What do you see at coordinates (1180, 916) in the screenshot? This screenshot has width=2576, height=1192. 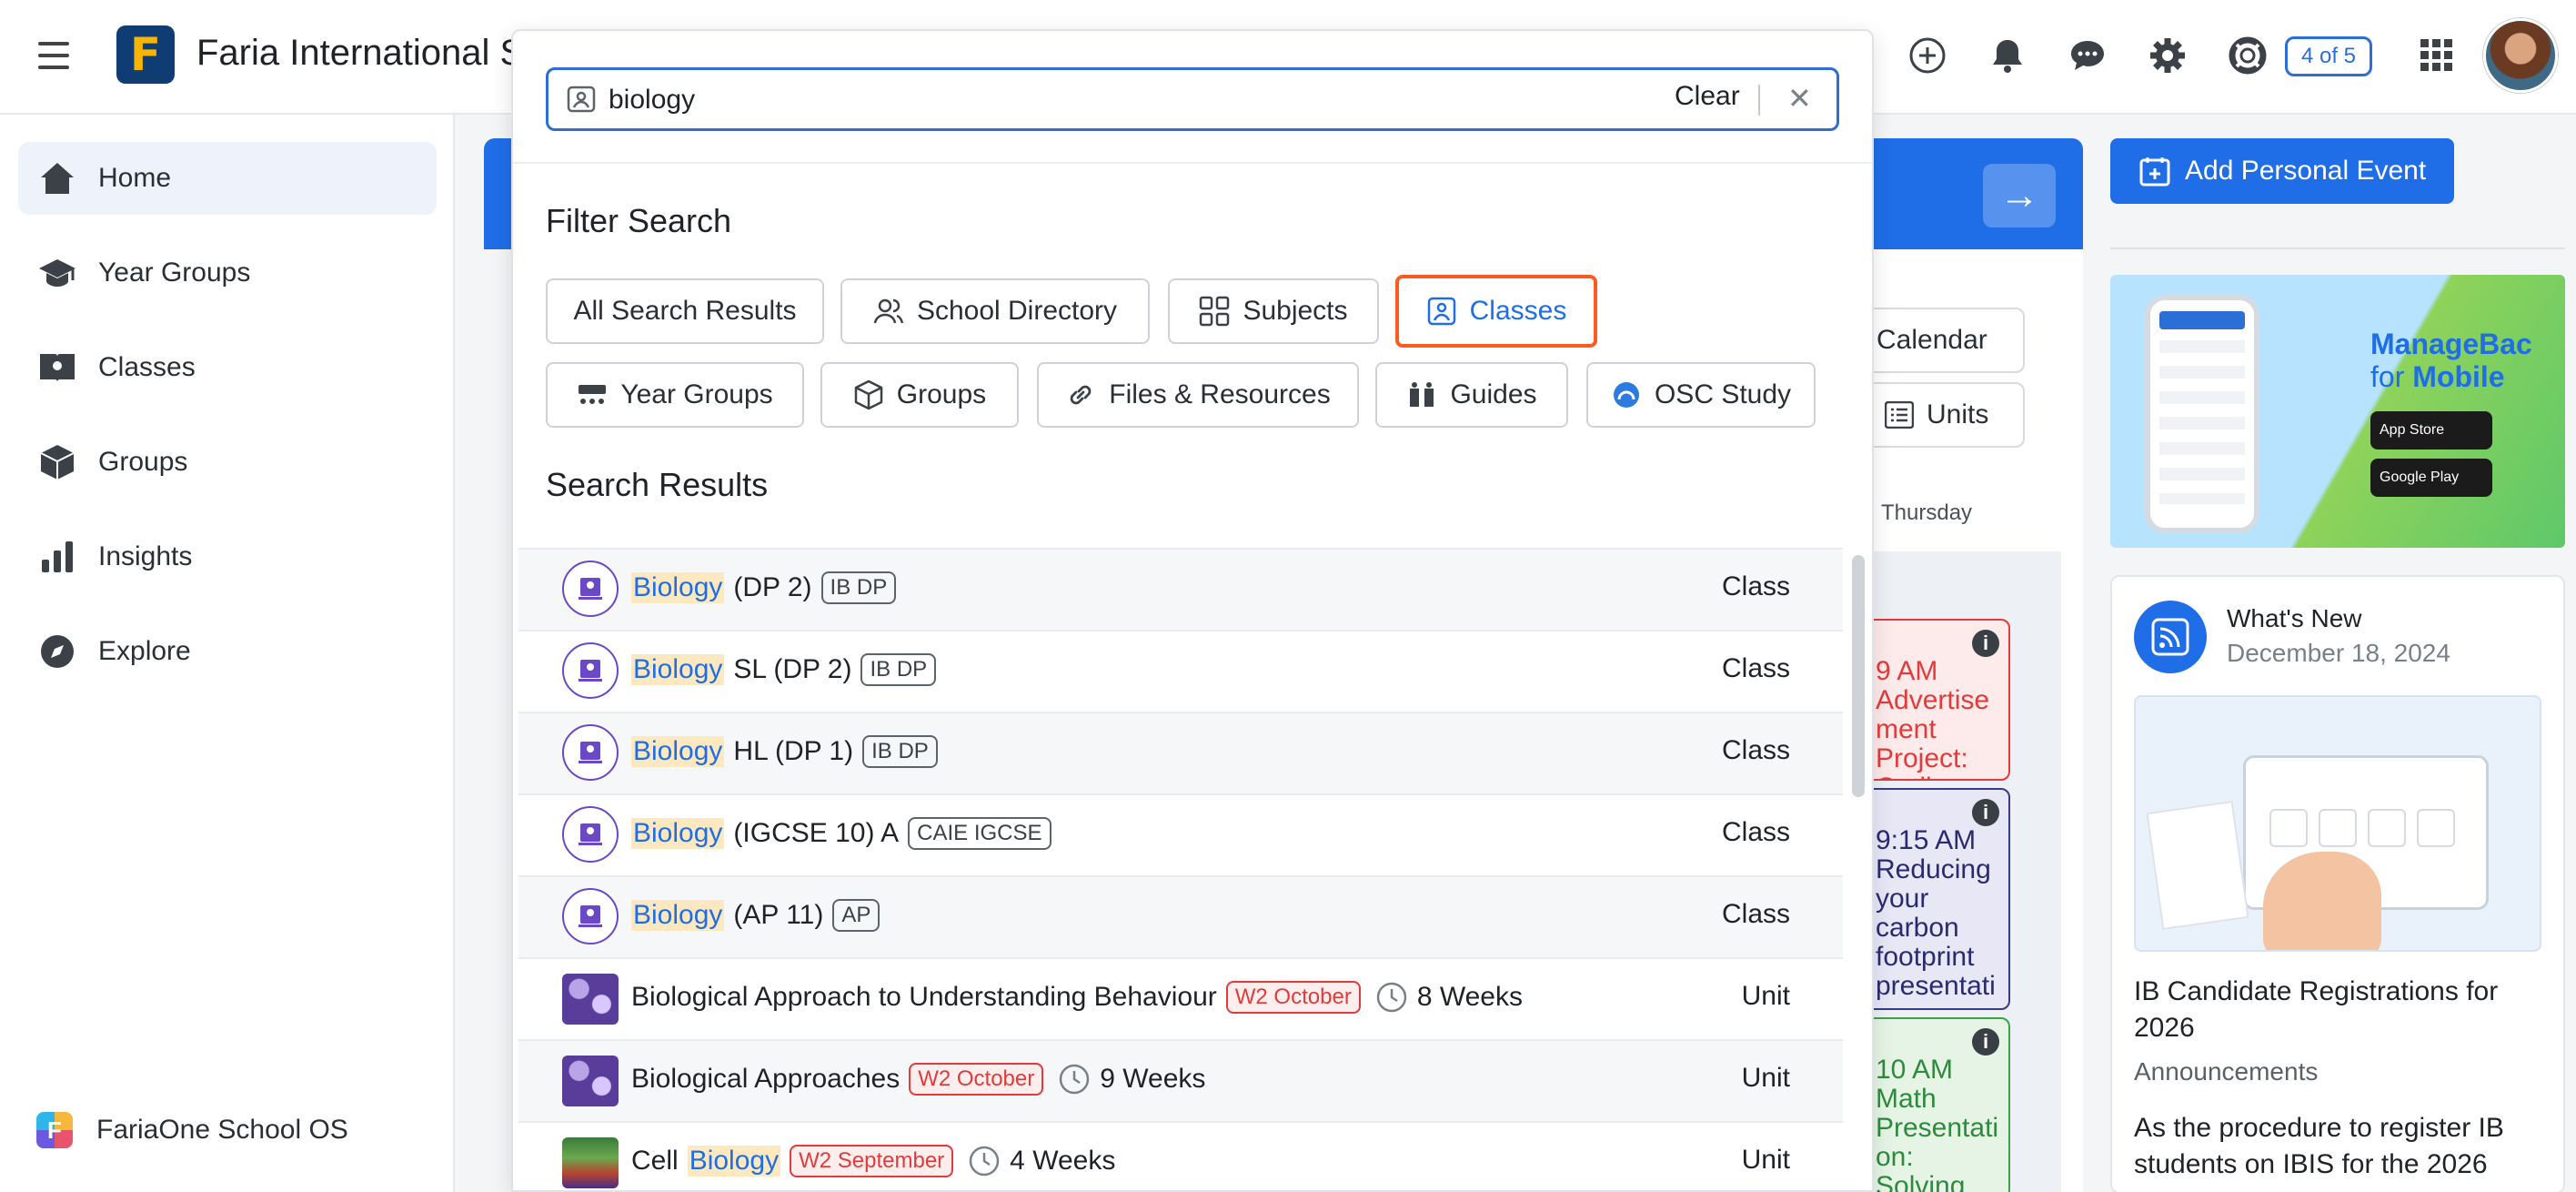 I see `search-result-row: Biology (AP 11) AP Class` at bounding box center [1180, 916].